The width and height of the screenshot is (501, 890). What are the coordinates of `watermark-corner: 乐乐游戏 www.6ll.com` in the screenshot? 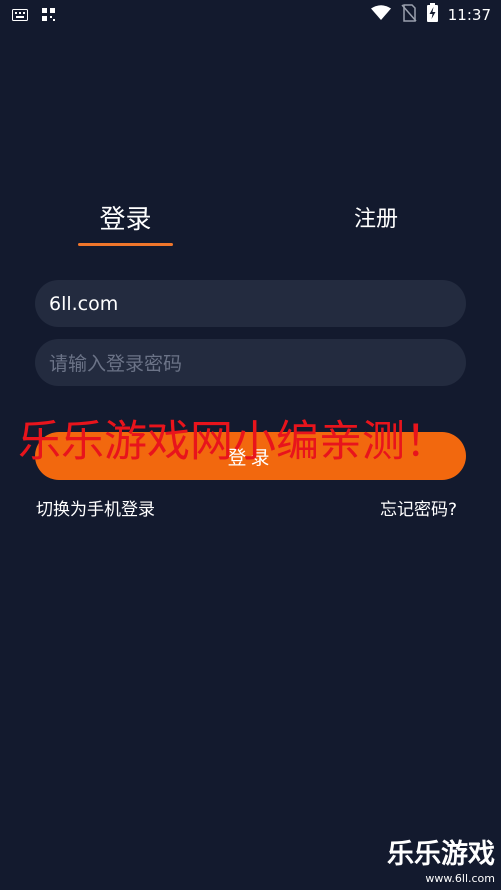 It's located at (435, 862).